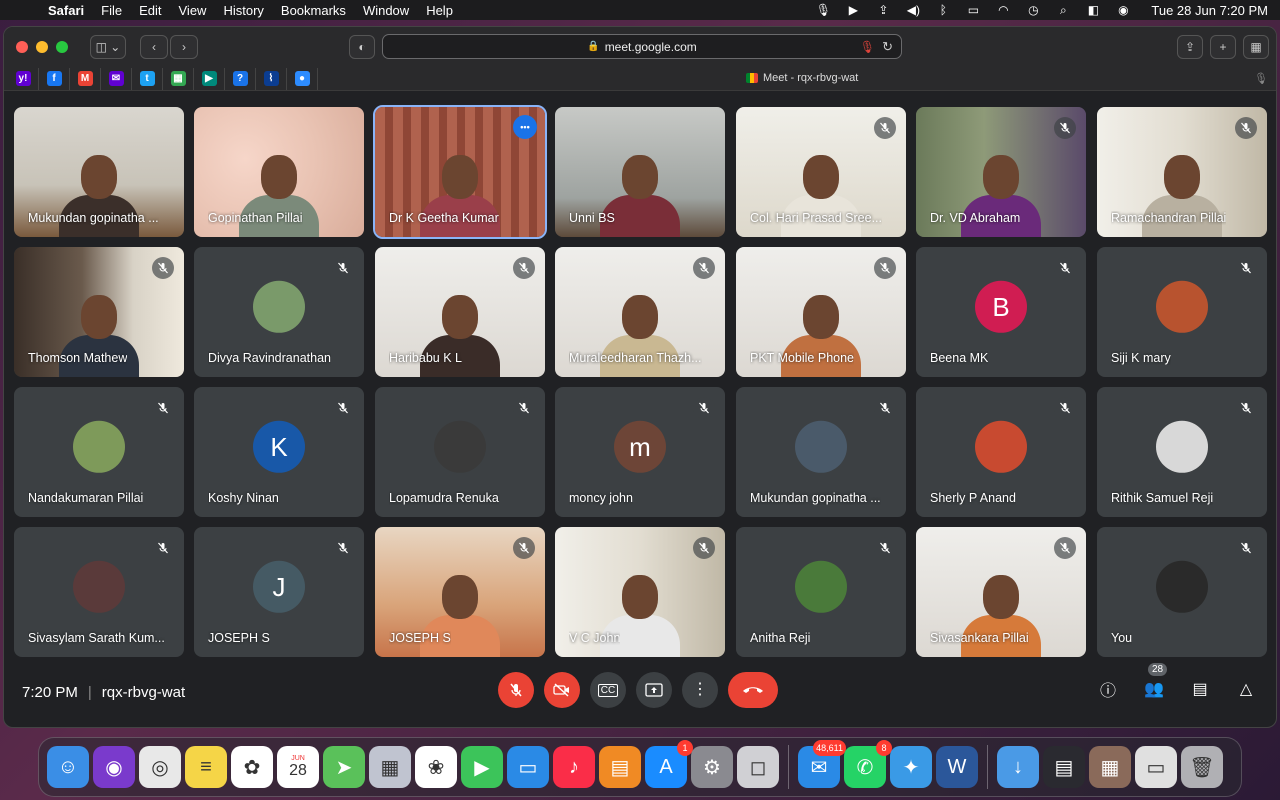 This screenshot has width=1280, height=800. Describe the element at coordinates (436, 767) in the screenshot. I see `photos-icon: ❀` at that location.